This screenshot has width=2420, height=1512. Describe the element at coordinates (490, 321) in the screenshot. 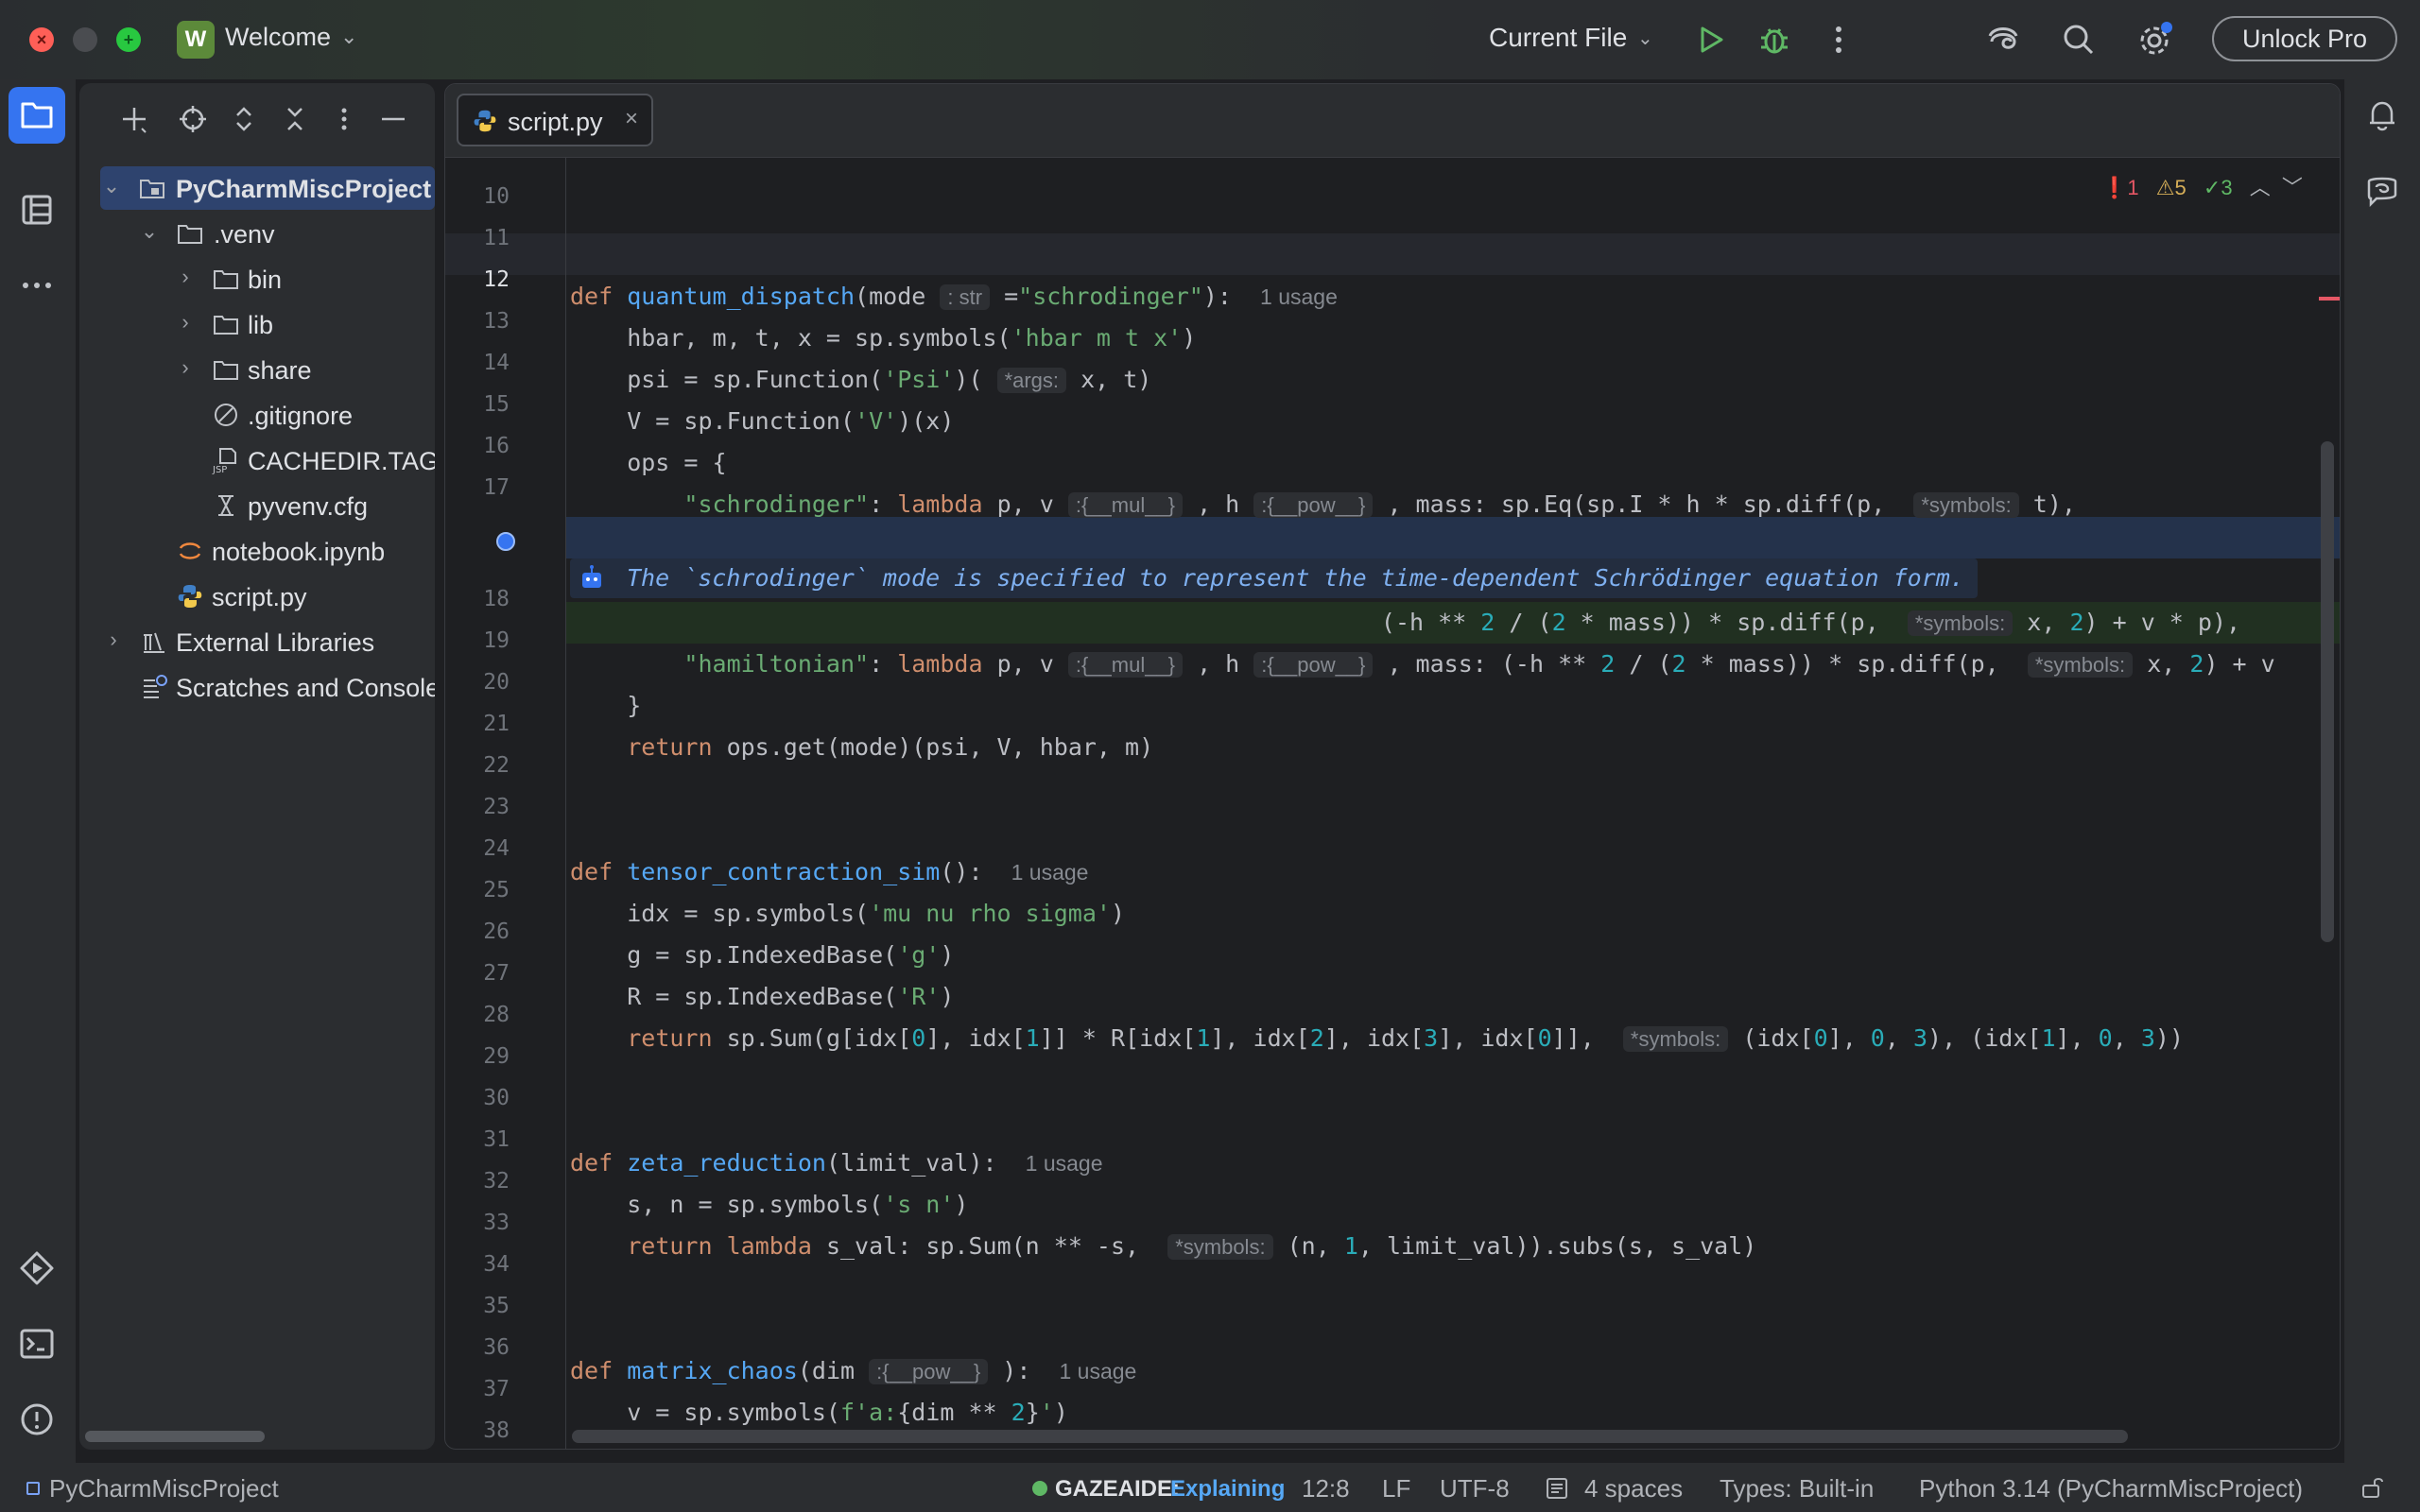

I see `line-number: 13` at that location.